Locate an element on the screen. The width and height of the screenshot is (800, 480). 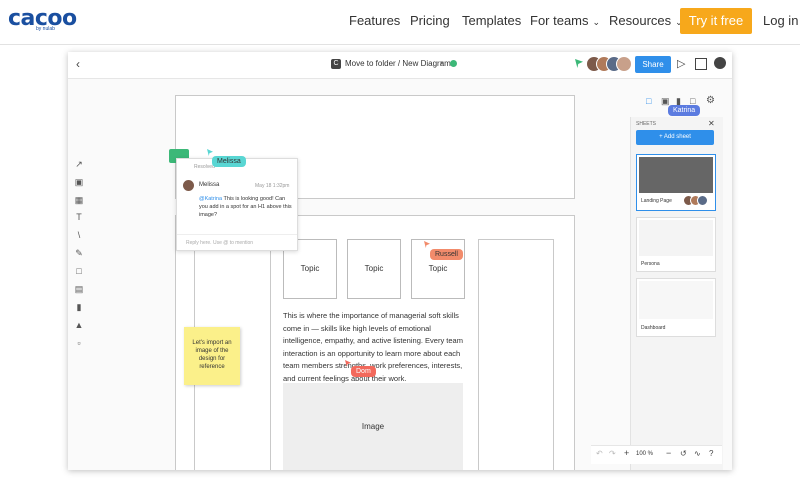
caret-down-icon: ▾ is located at coordinates (442, 63).